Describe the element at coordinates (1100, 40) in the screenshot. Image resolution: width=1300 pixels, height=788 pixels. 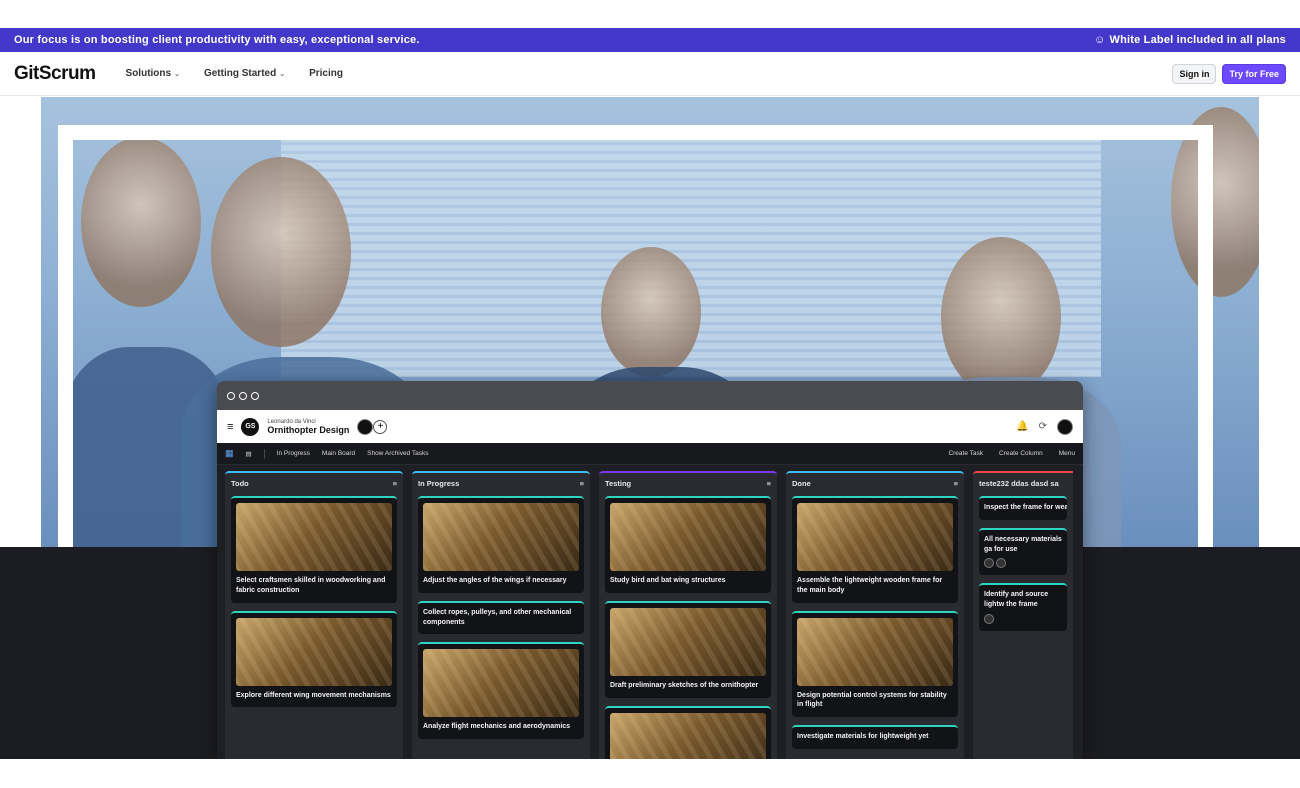
I see `smile-icon: ☺` at that location.